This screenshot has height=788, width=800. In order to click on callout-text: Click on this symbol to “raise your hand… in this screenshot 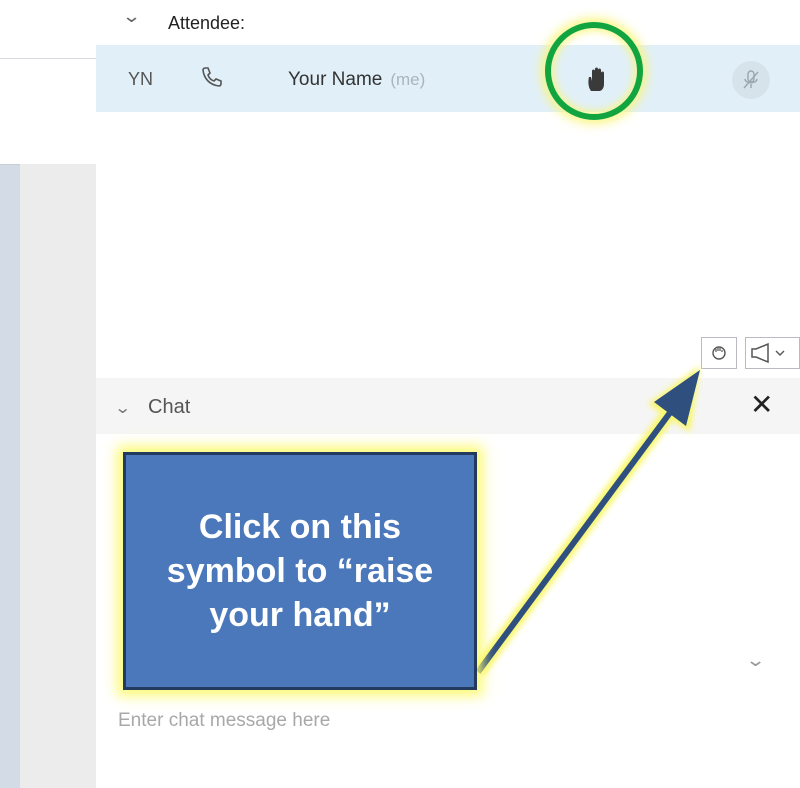, I will do `click(300, 571)`.